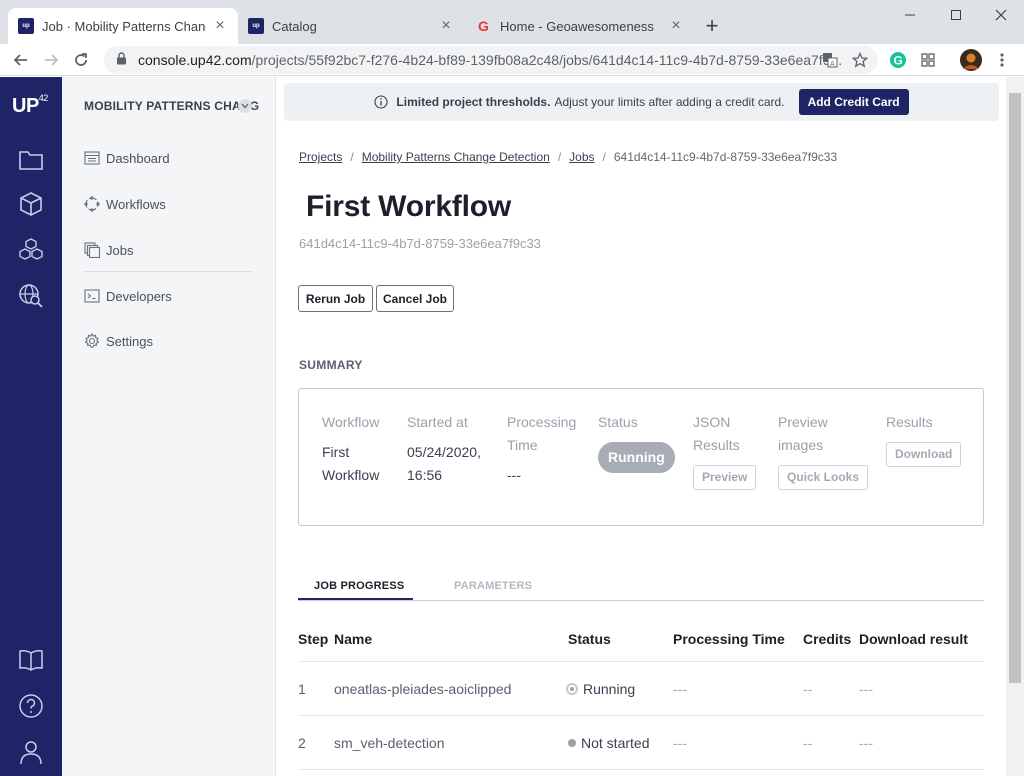  I want to click on summary-started-at: Started at 05/24/2020, 16:56, so click(444, 448).